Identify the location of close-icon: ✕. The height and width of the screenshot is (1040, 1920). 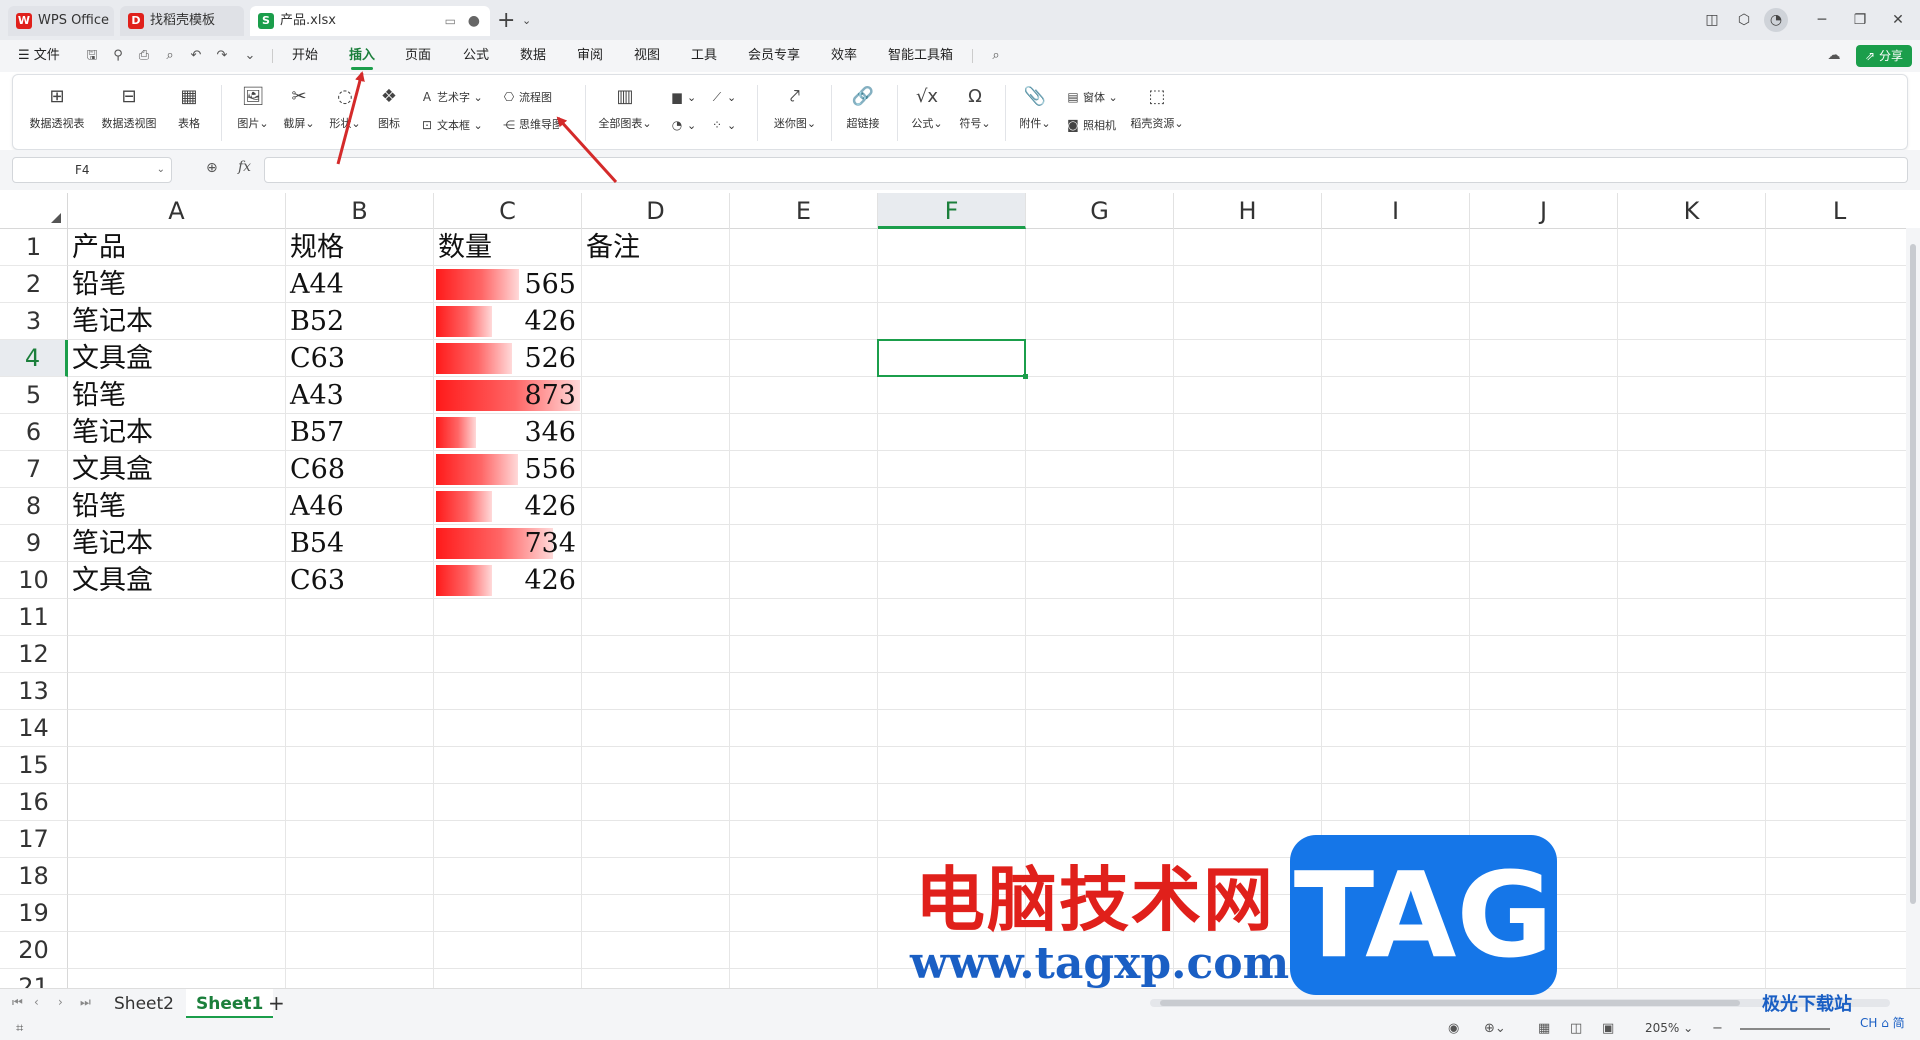
(1898, 20).